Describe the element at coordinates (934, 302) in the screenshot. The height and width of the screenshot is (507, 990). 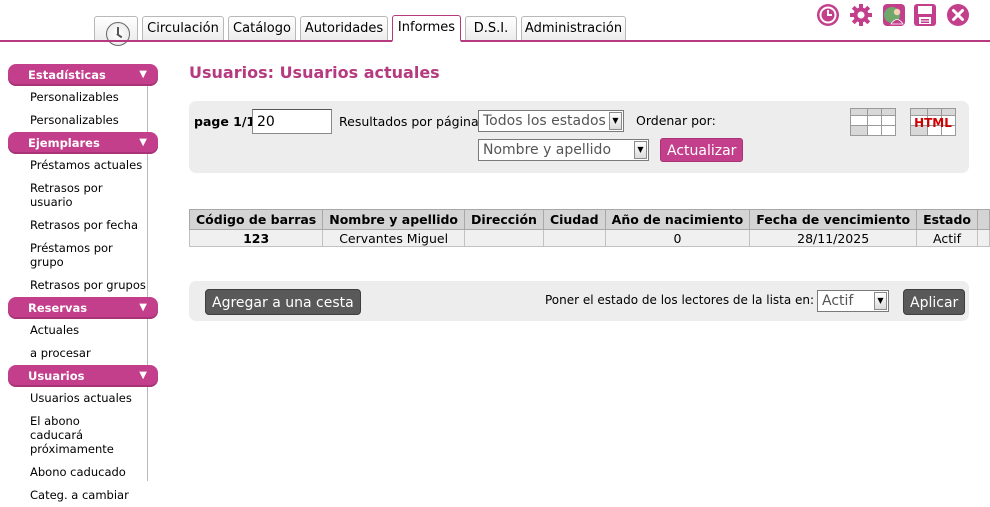
I see `apply-button: Aplicar` at that location.